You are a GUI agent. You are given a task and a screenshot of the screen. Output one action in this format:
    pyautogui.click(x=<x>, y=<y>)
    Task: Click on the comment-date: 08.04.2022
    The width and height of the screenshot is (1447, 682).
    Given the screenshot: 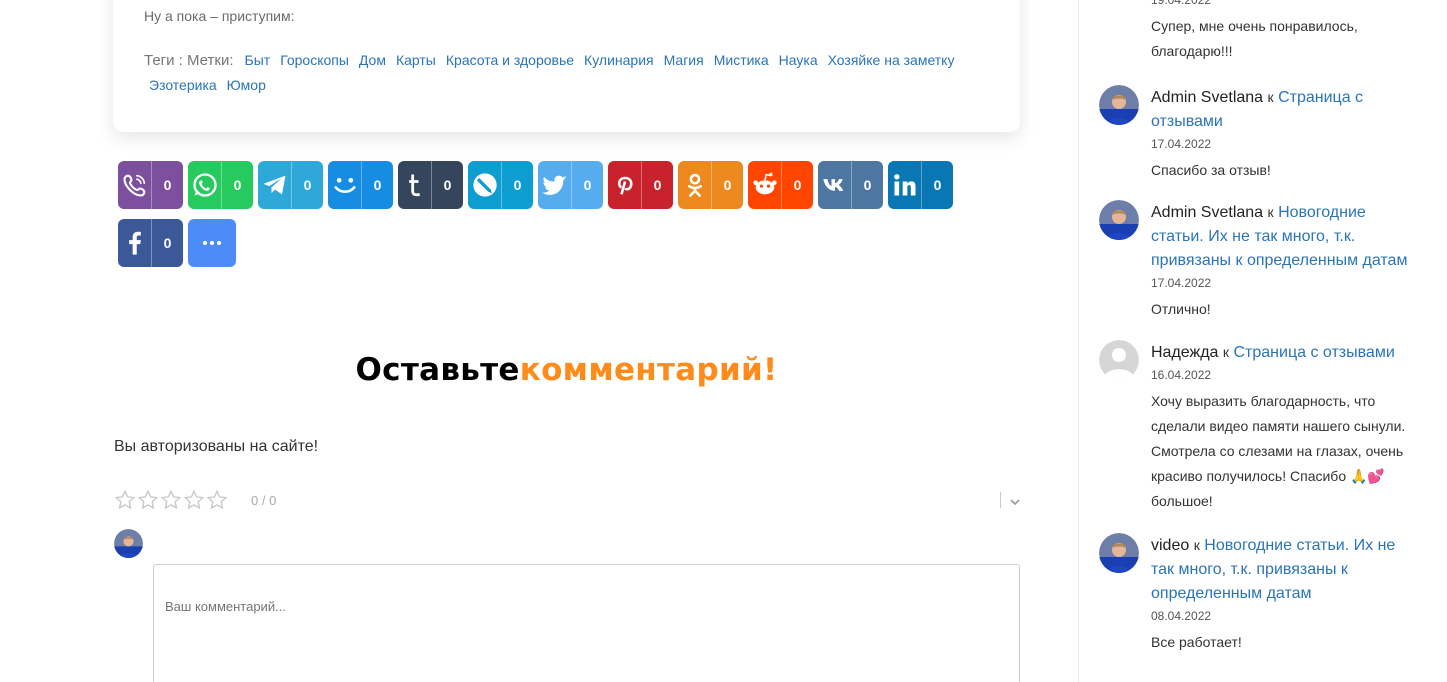 What is the action you would take?
    pyautogui.click(x=1181, y=616)
    